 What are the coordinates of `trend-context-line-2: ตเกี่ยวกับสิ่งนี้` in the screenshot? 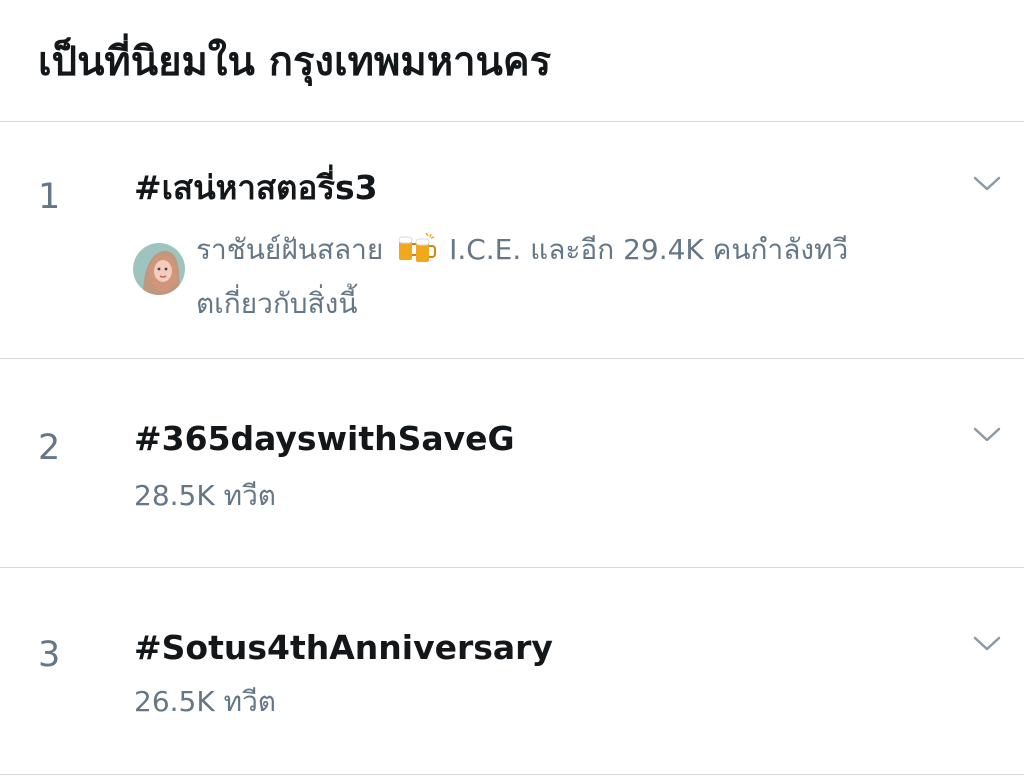 It's located at (277, 303).